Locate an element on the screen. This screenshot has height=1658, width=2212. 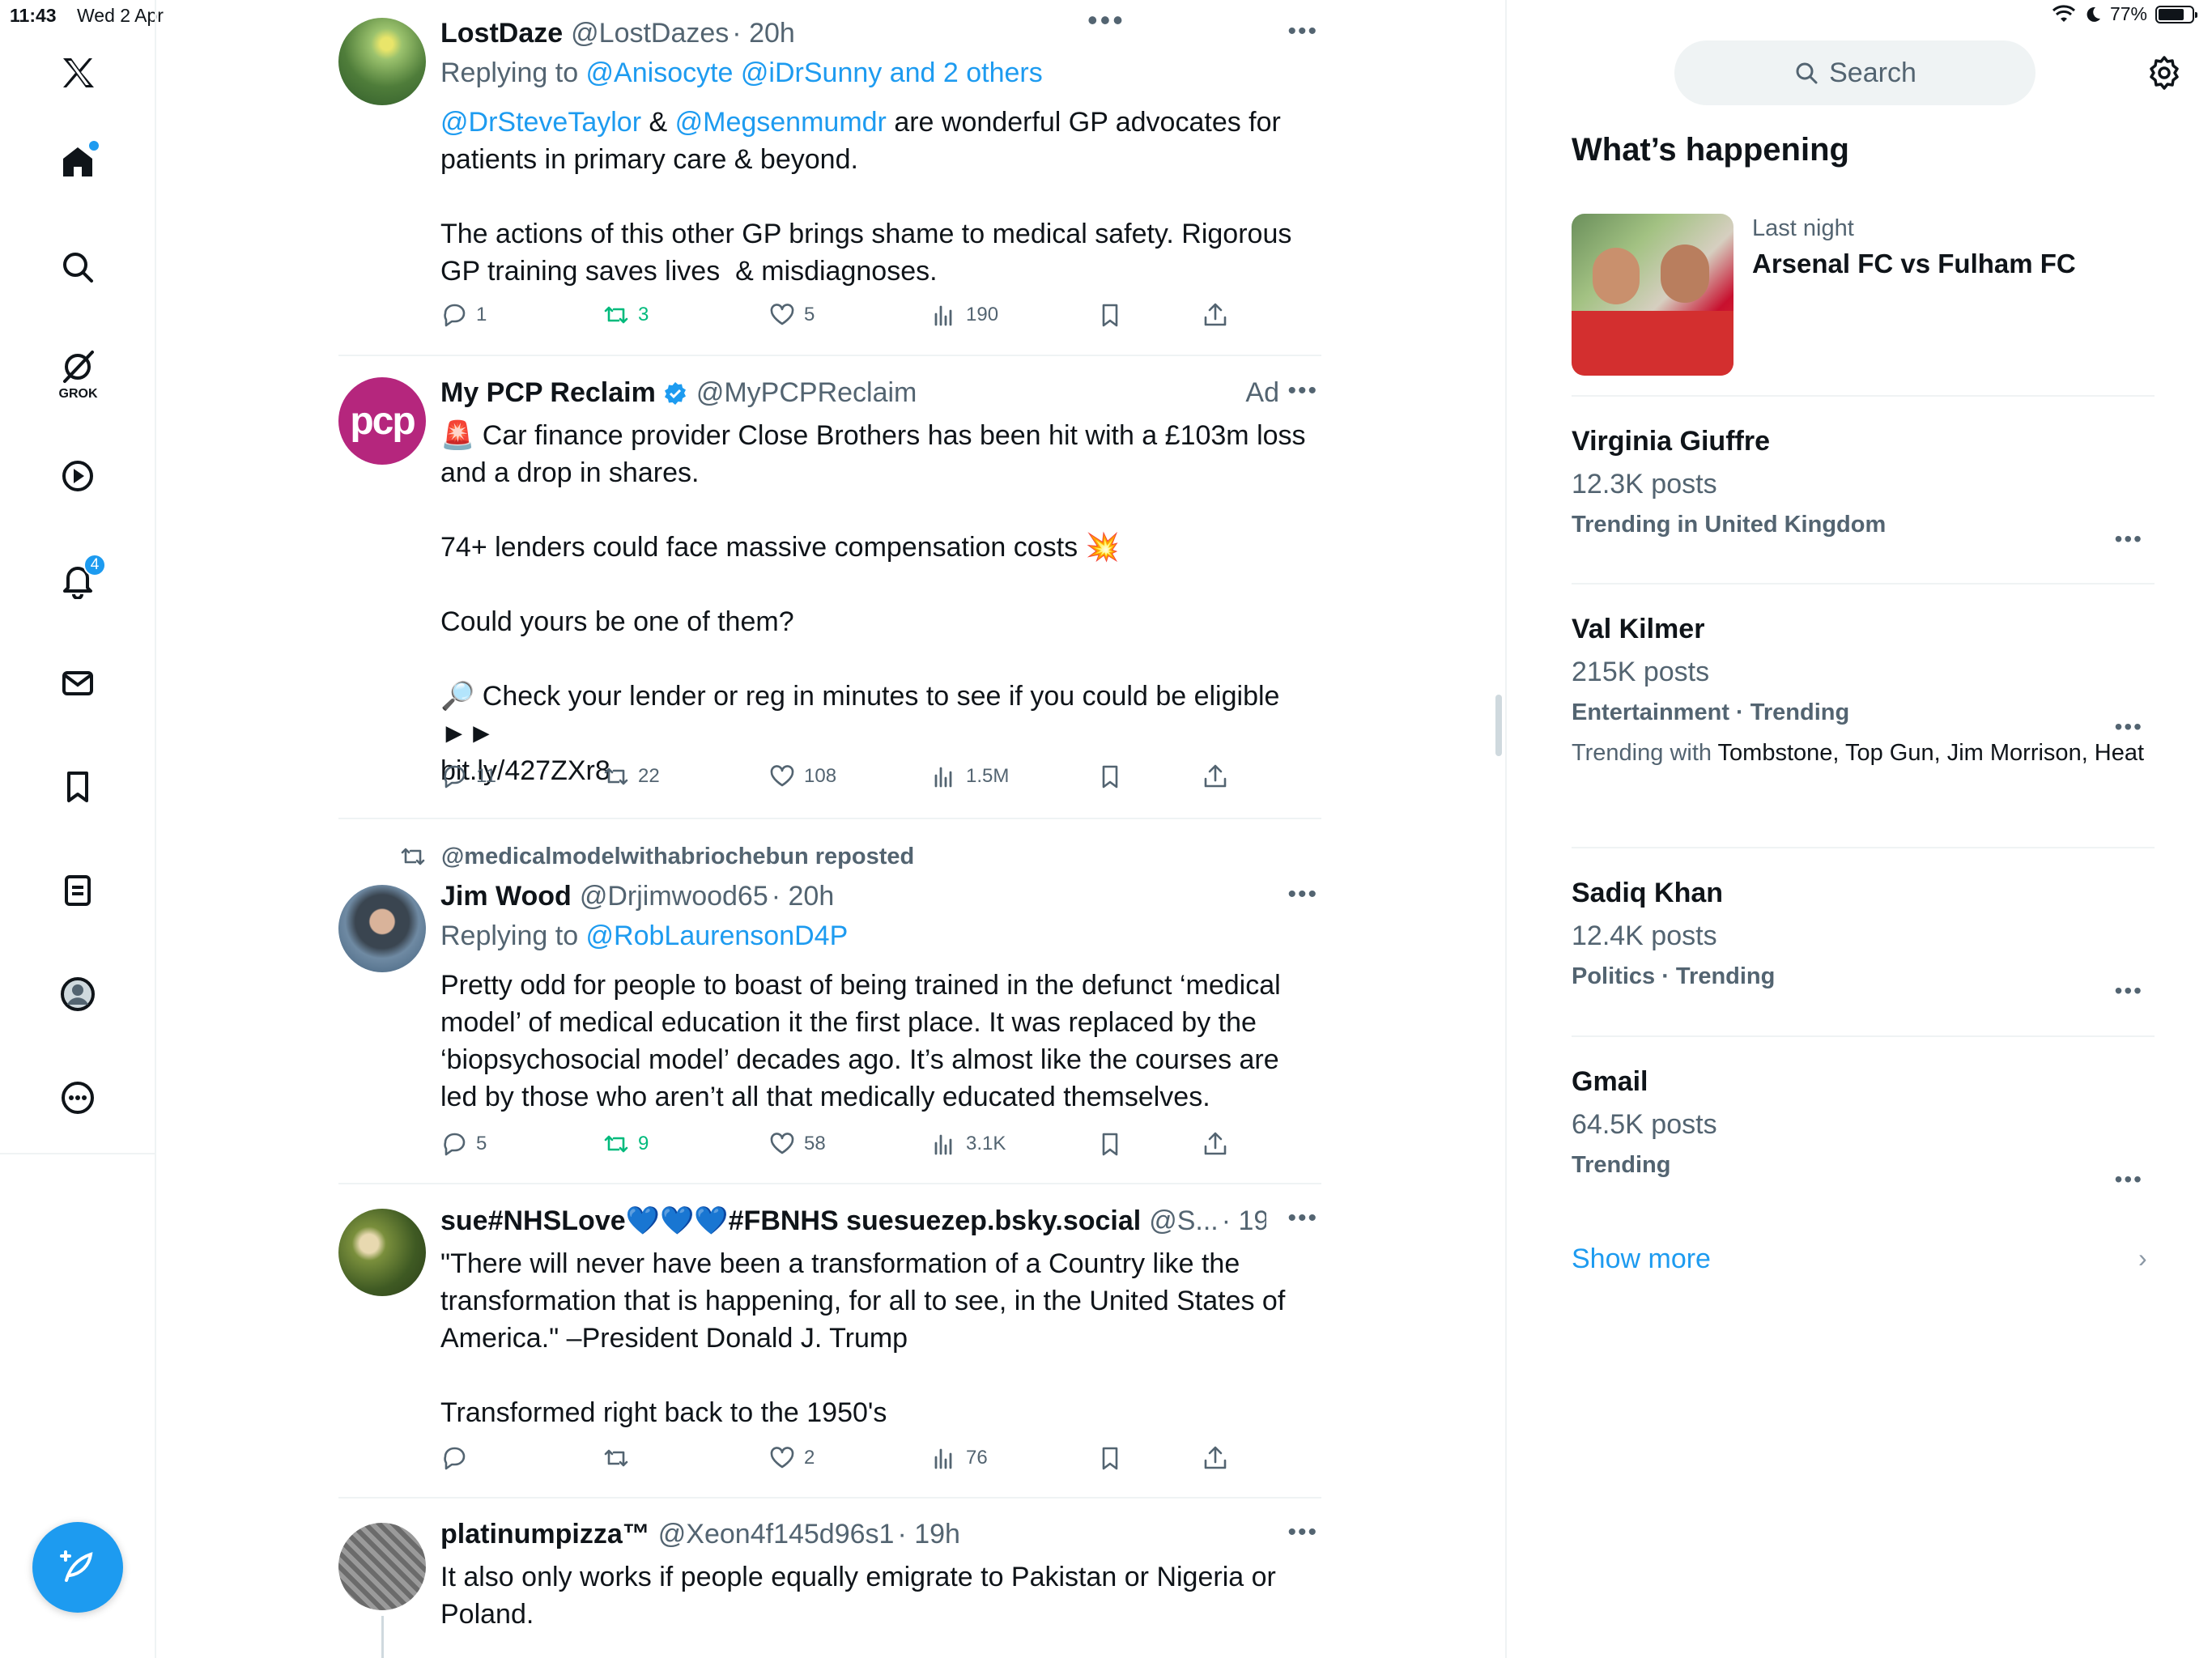
more-icon is located at coordinates (78, 1098).